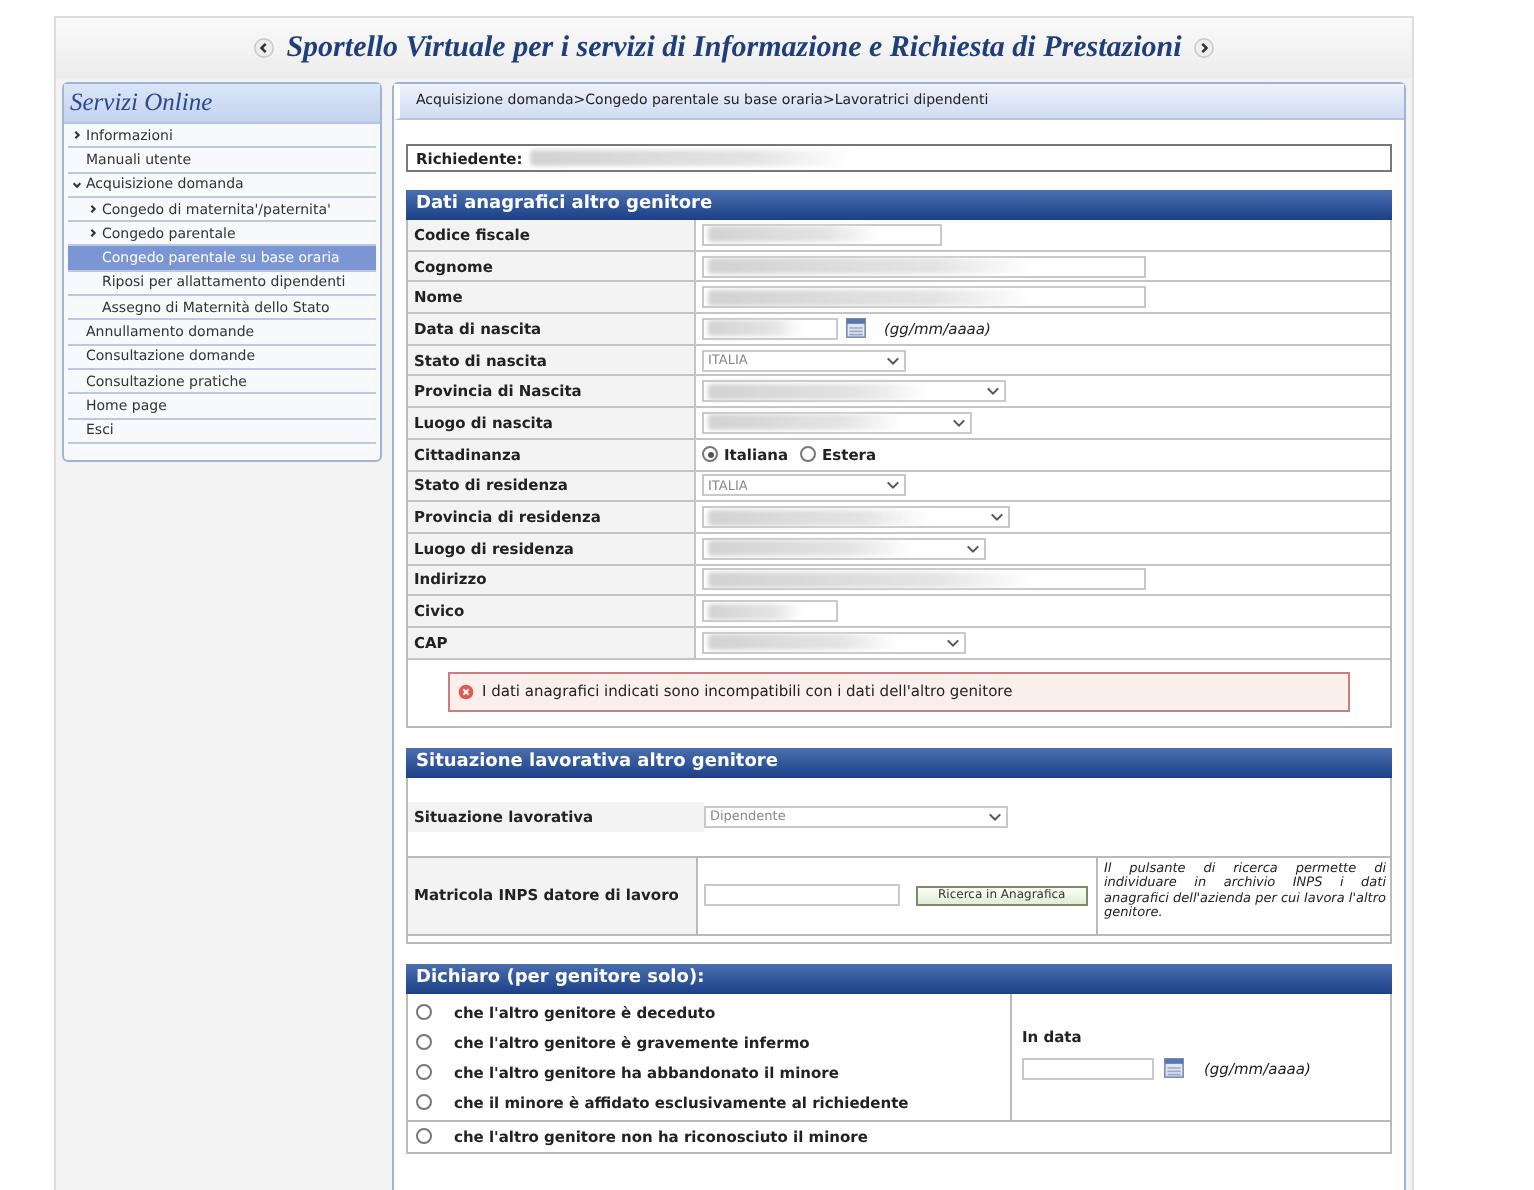  I want to click on sidebar-title: Servizi Online, so click(222, 104).